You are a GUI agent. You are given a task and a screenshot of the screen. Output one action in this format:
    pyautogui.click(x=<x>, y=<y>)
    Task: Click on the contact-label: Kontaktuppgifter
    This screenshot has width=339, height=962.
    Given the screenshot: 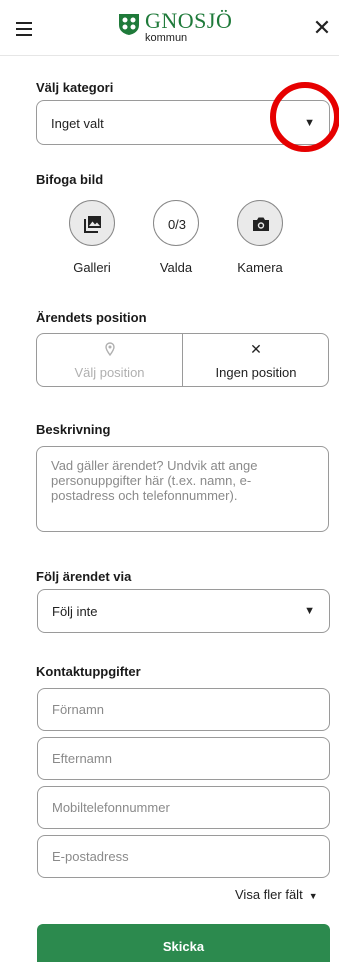 What is the action you would take?
    pyautogui.click(x=88, y=671)
    